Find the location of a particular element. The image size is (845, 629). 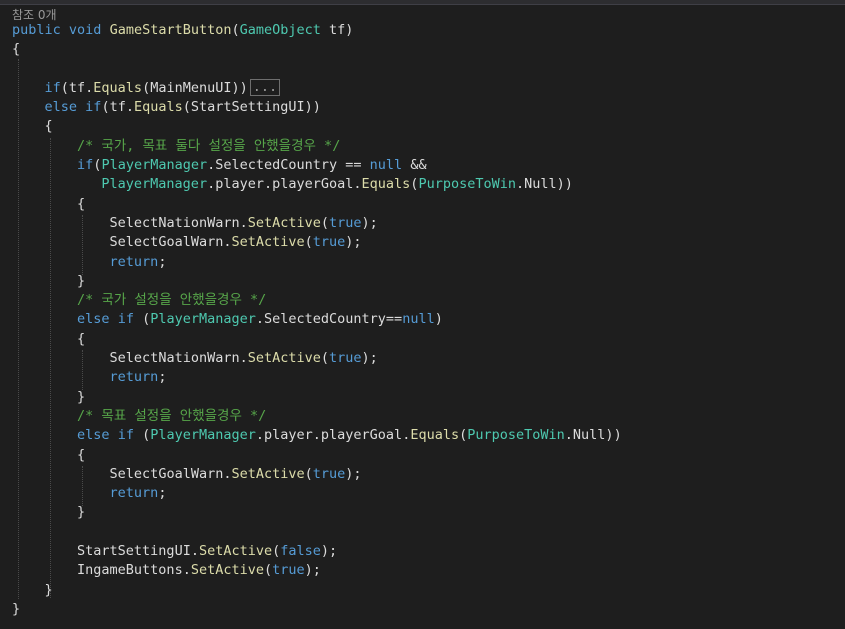

code-line: /* 국가 설정을 안했을경우 */ is located at coordinates (428, 300).